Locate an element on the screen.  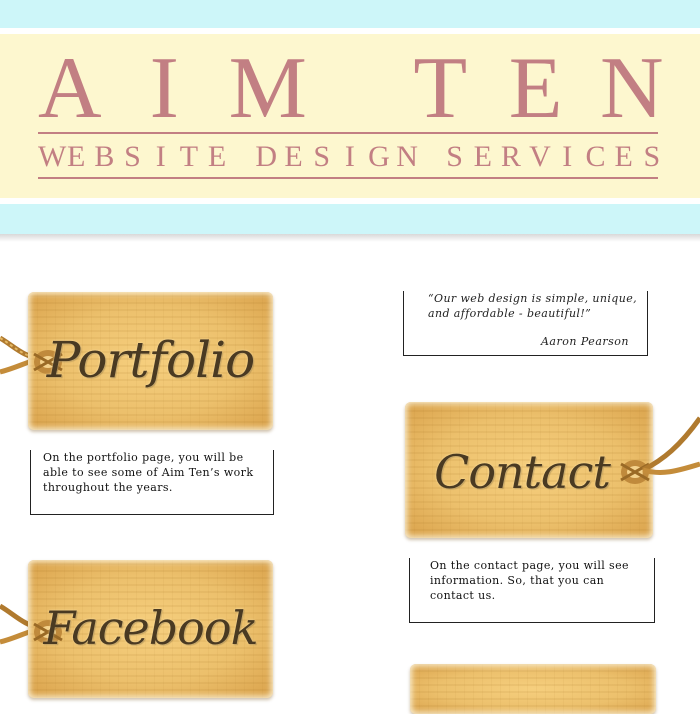
facebook-tag-link: Facebook is located at coordinates (140, 631).